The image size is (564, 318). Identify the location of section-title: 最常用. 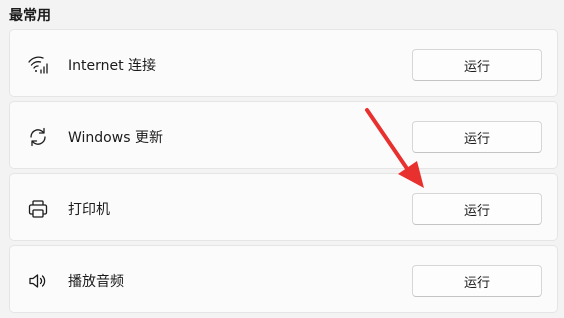
(30, 16).